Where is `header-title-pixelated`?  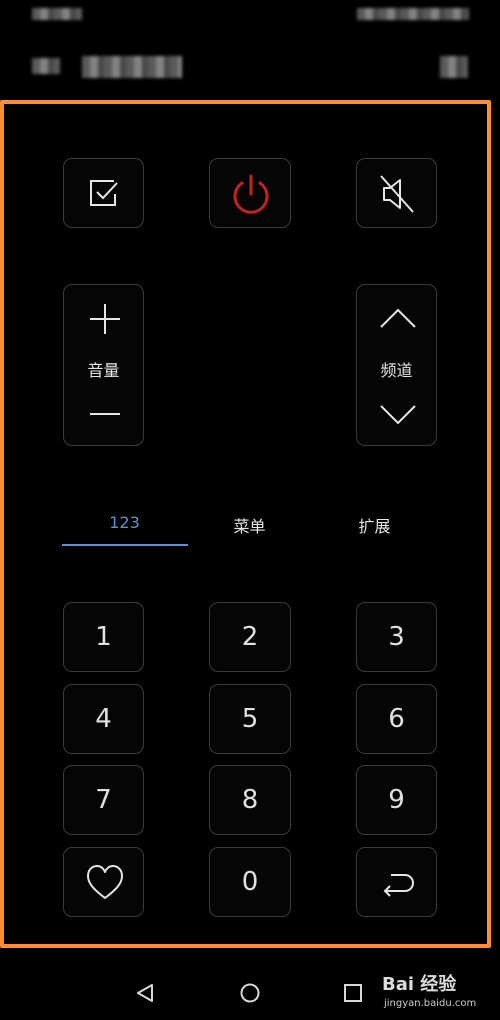
header-title-pixelated is located at coordinates (132, 67).